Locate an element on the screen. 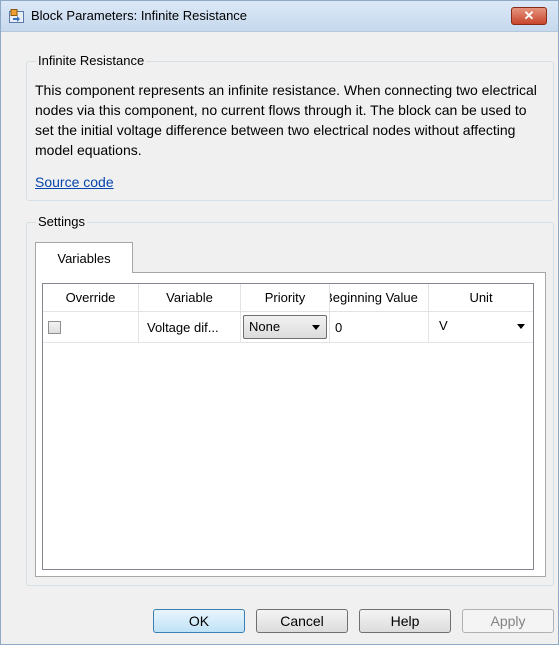 Image resolution: width=559 pixels, height=645 pixels. close-icon: ✕ is located at coordinates (529, 15).